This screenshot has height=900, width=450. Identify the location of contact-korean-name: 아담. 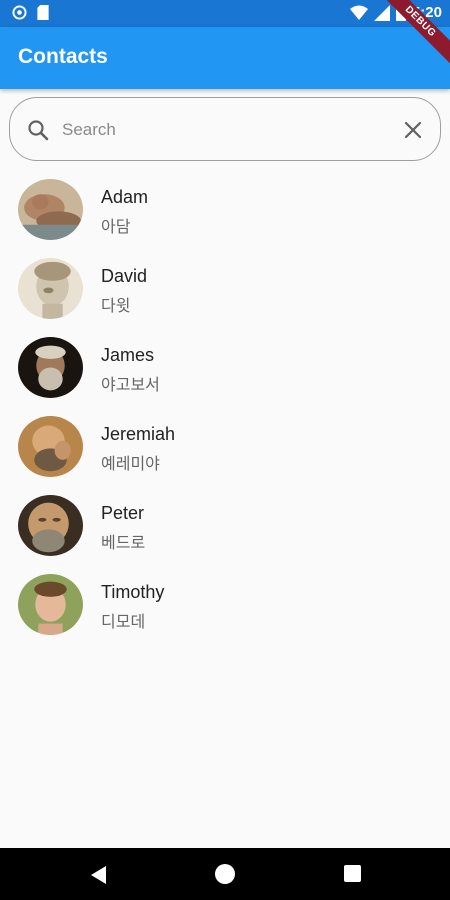
(116, 226).